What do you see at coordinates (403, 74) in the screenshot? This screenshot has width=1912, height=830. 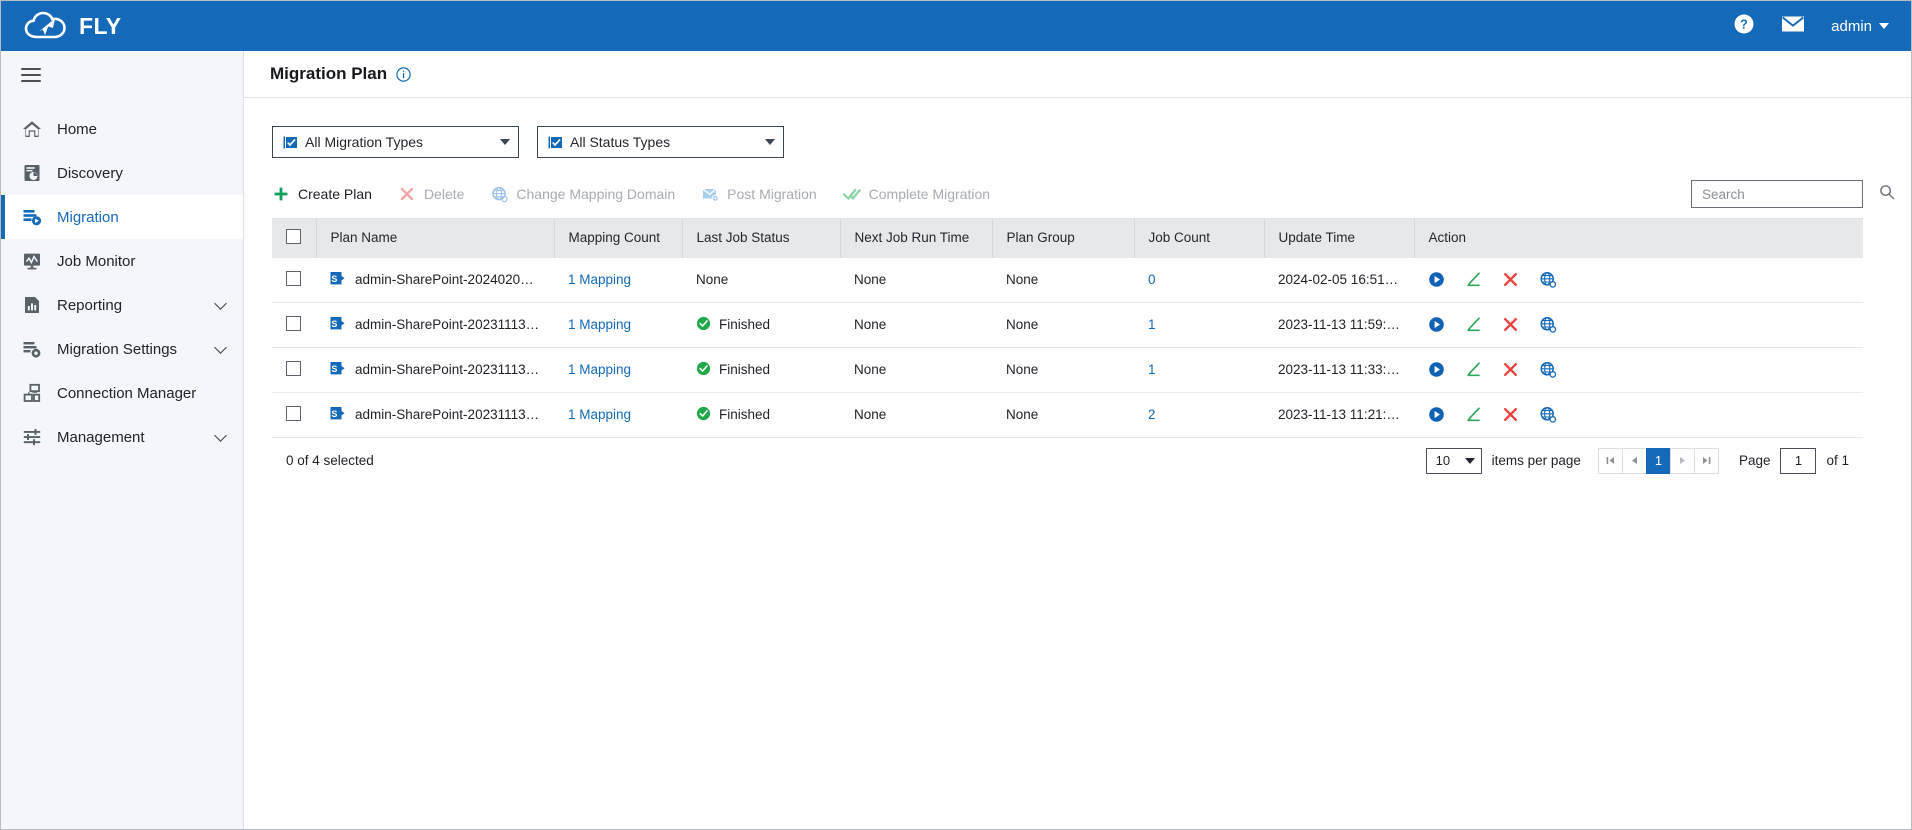 I see `info-icon` at bounding box center [403, 74].